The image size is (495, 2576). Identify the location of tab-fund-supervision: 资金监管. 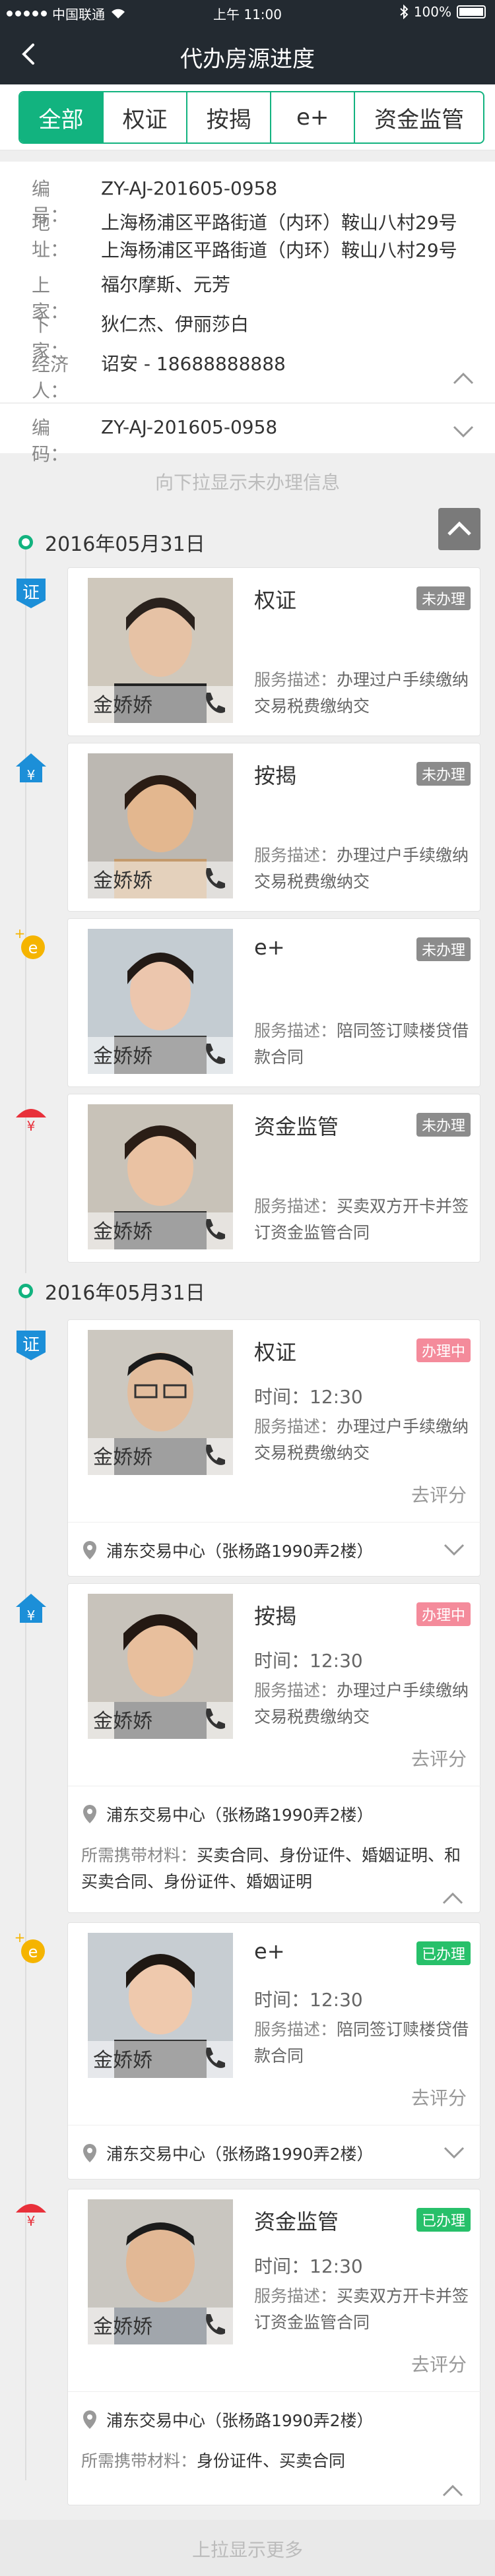
(419, 117).